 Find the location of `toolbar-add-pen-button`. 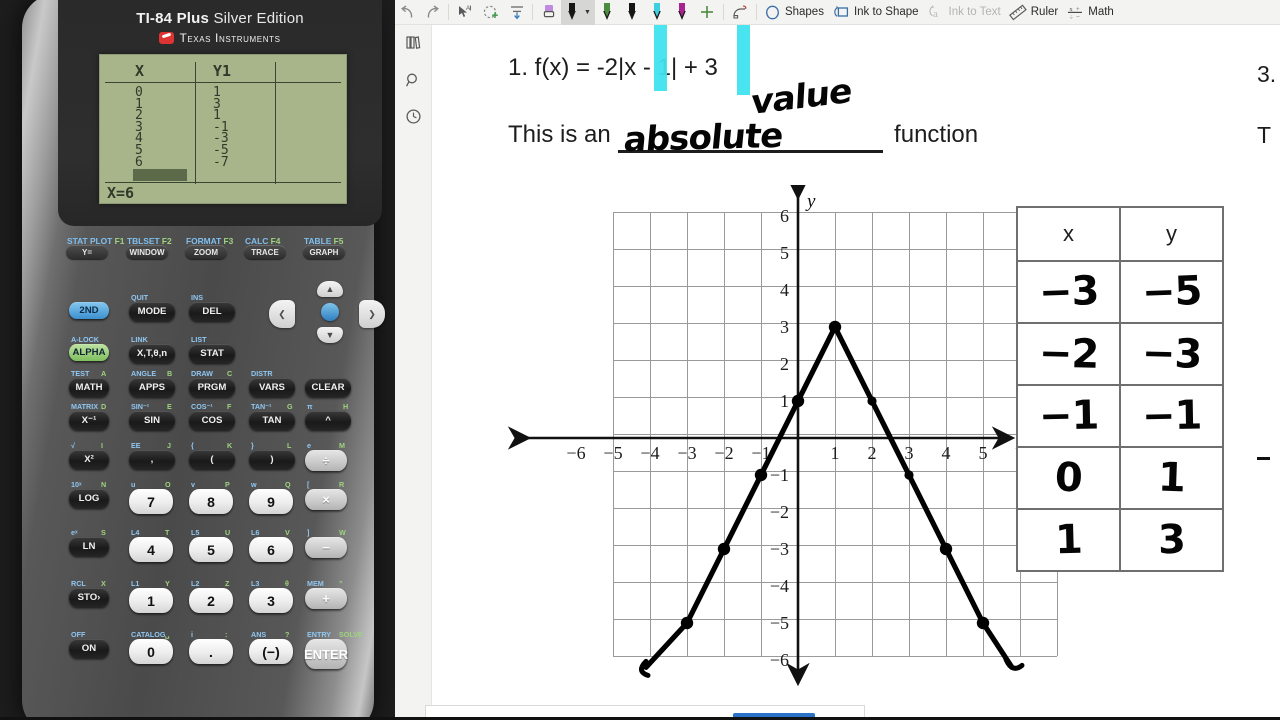

toolbar-add-pen-button is located at coordinates (707, 12).